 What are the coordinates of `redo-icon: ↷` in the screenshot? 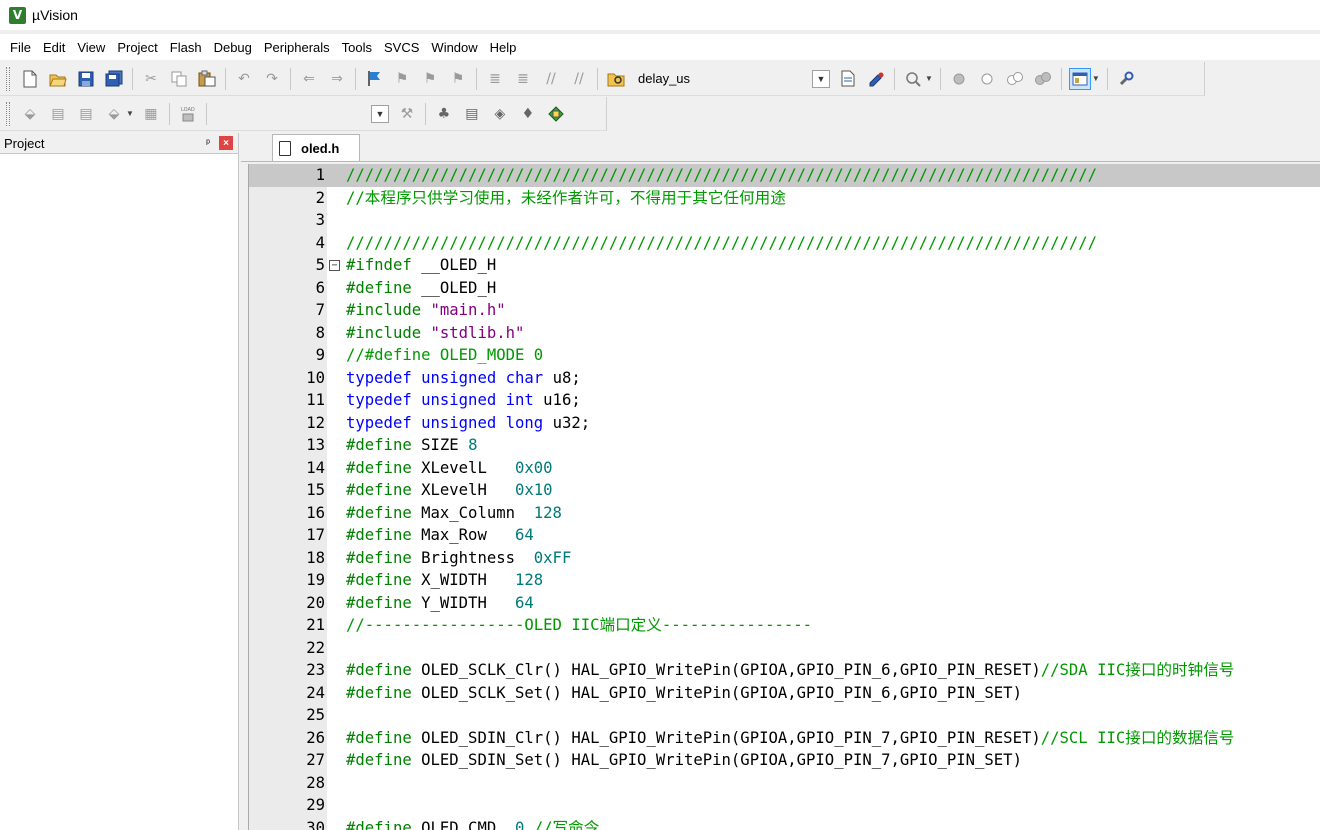 It's located at (272, 79).